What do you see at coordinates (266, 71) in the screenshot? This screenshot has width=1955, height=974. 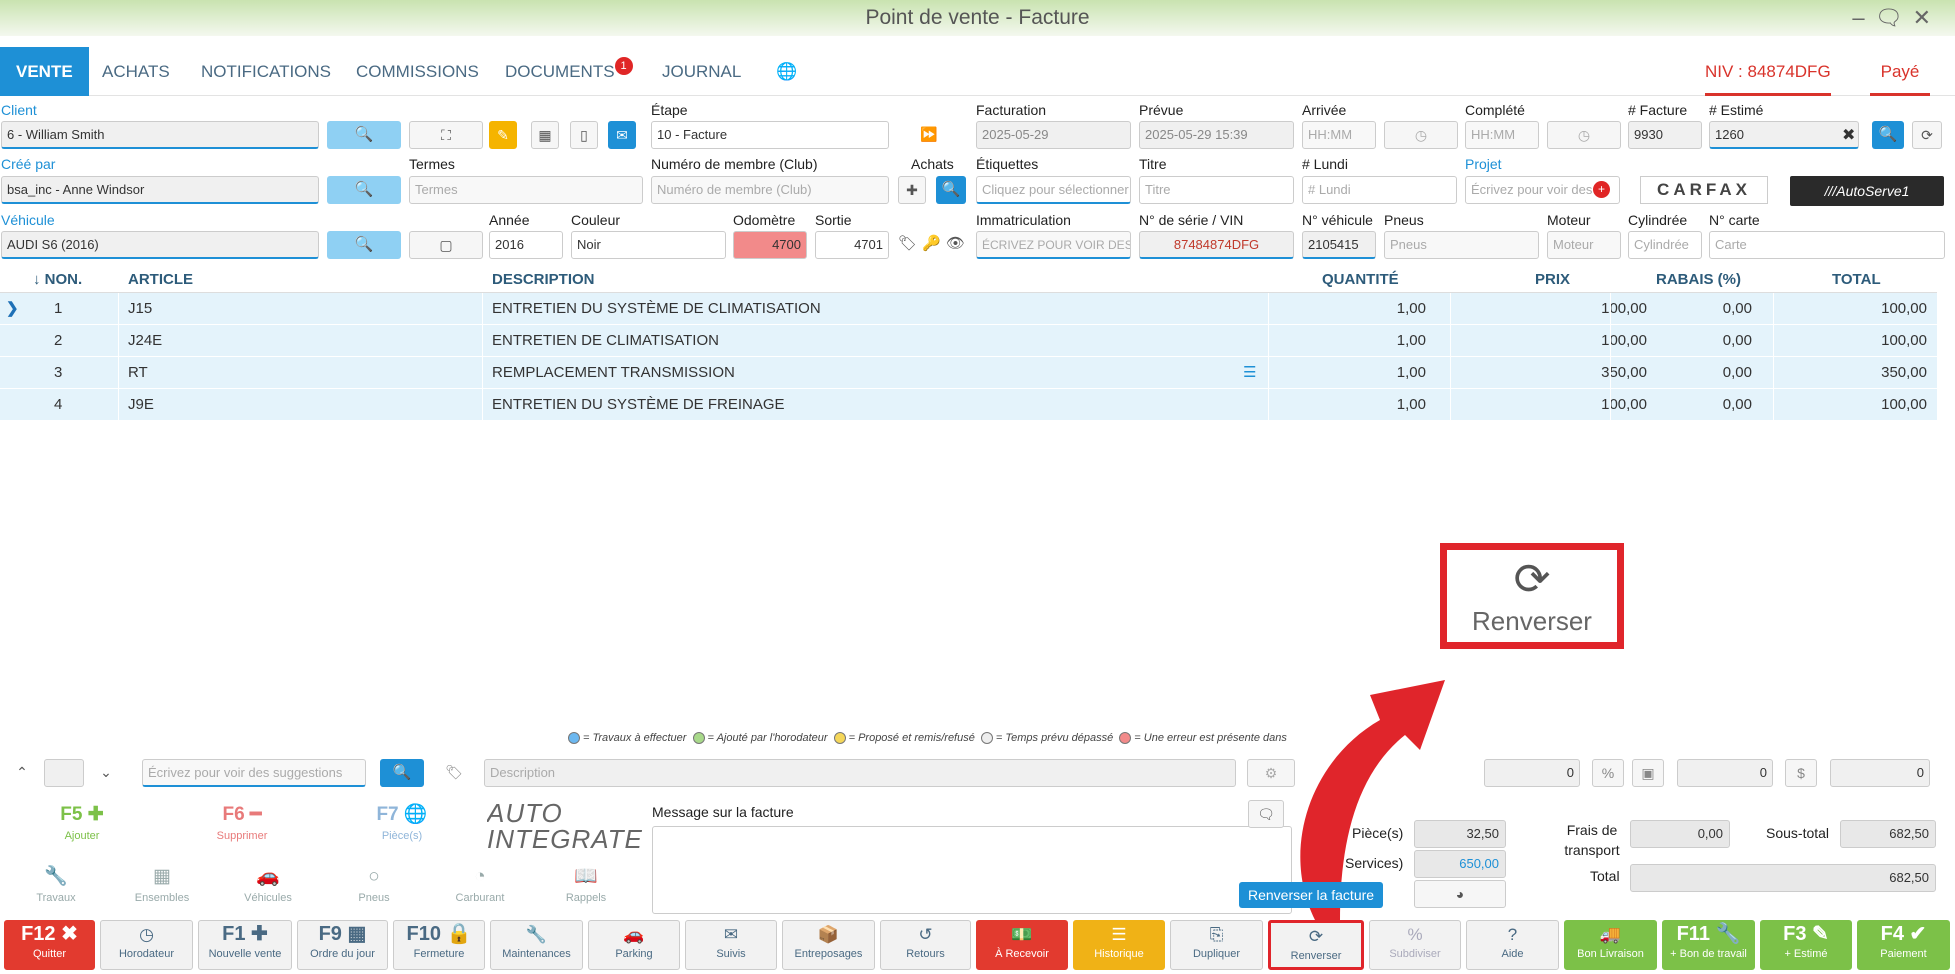 I see `tab-notifications: NOTIFICATIONS` at bounding box center [266, 71].